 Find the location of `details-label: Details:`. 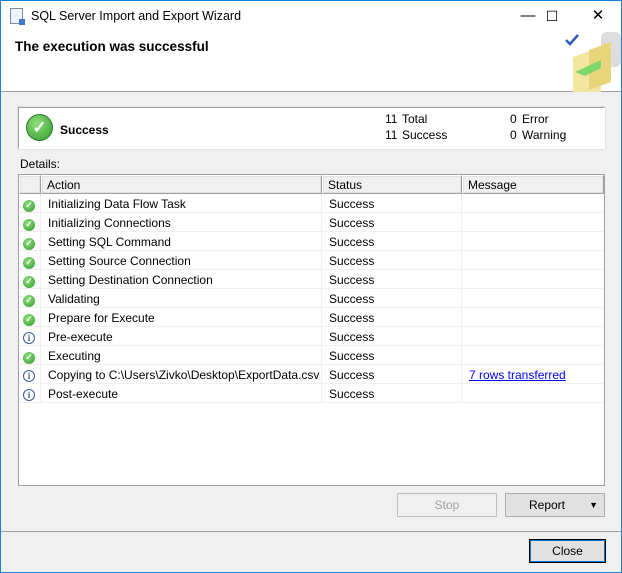

details-label: Details: is located at coordinates (40, 164).